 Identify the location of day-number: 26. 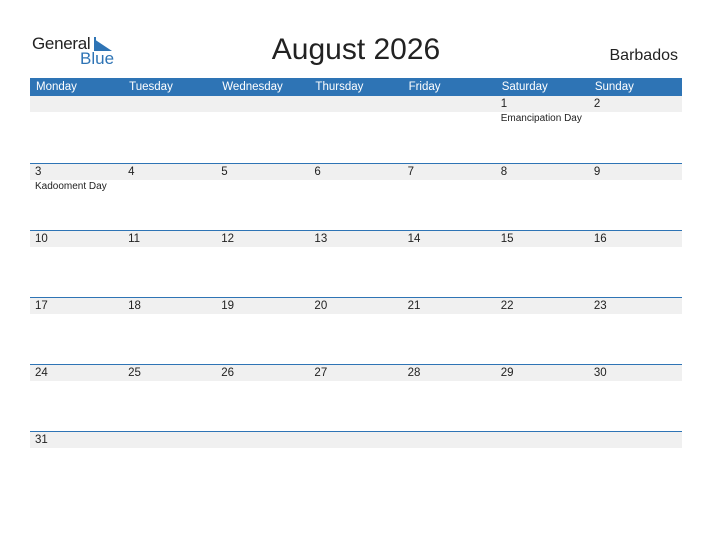
(228, 373).